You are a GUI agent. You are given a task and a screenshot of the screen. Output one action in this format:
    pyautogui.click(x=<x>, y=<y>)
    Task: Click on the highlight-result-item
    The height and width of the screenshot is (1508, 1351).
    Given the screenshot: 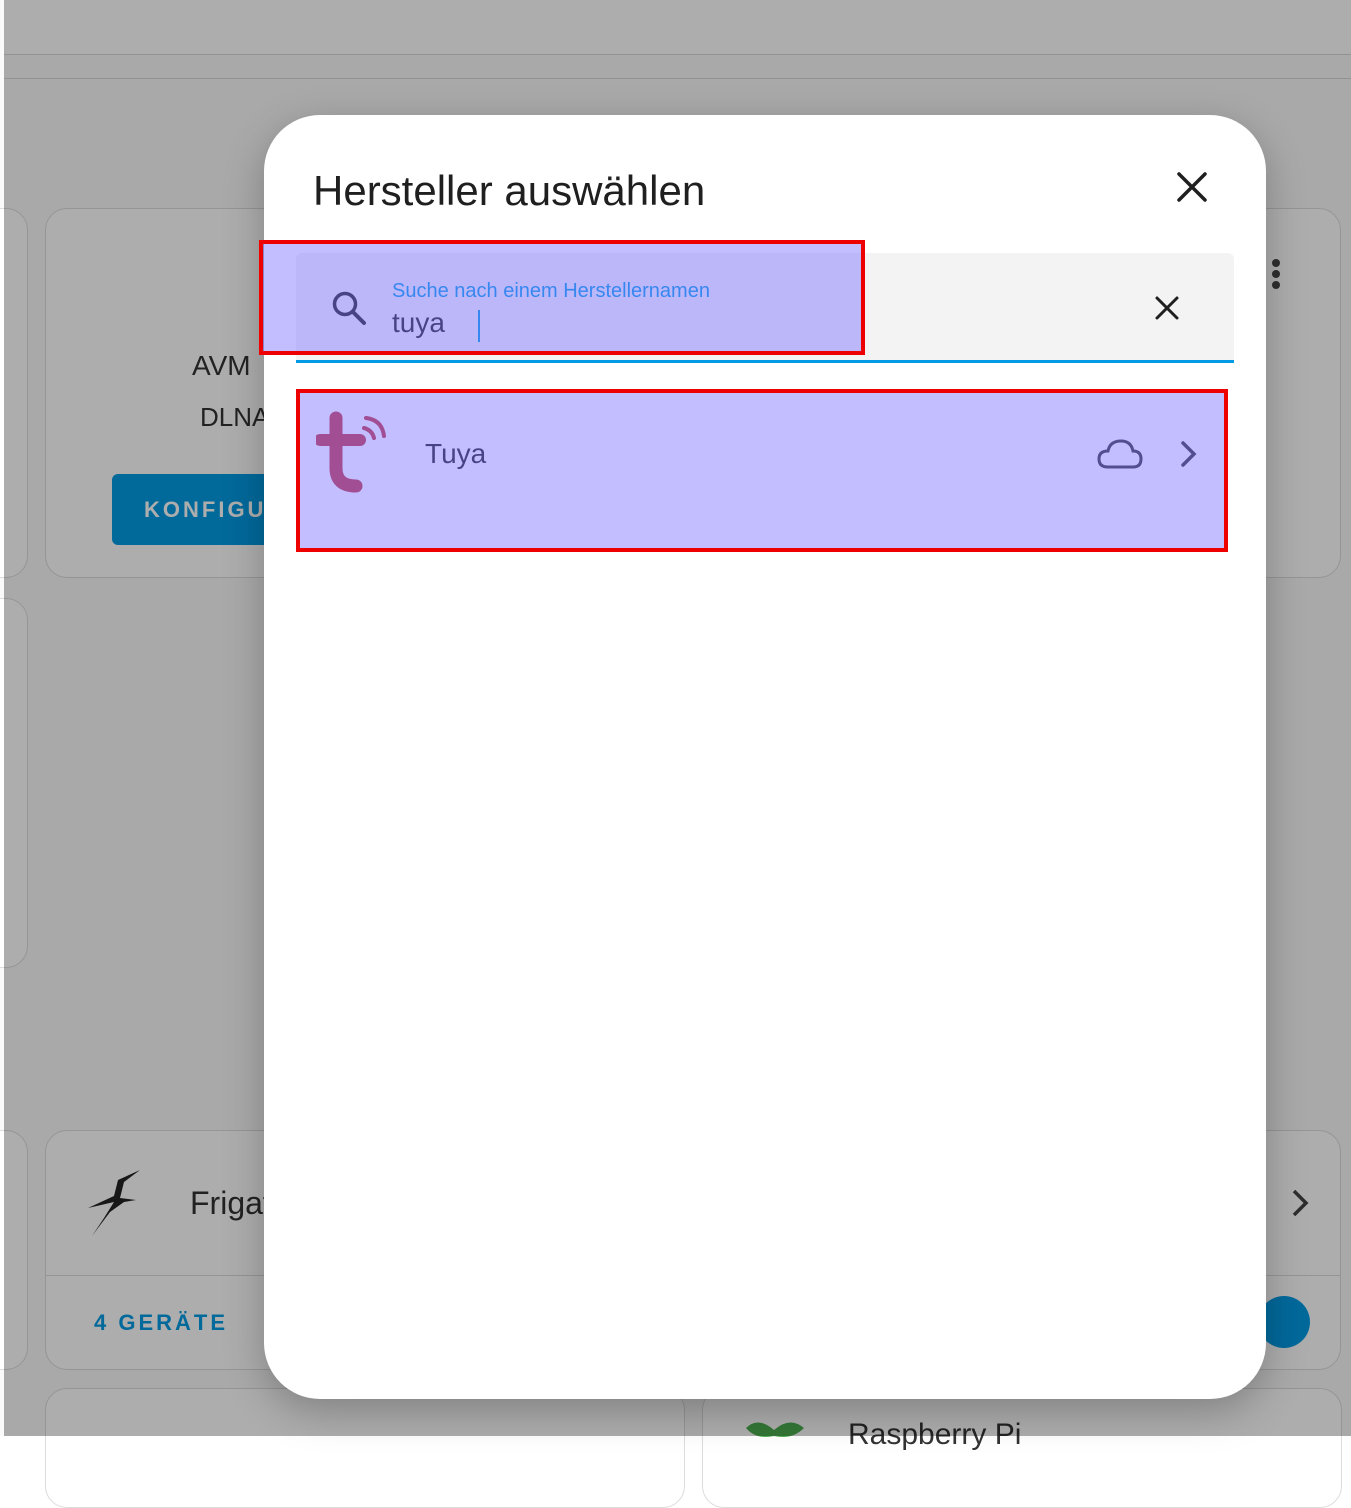 What is the action you would take?
    pyautogui.click(x=762, y=470)
    